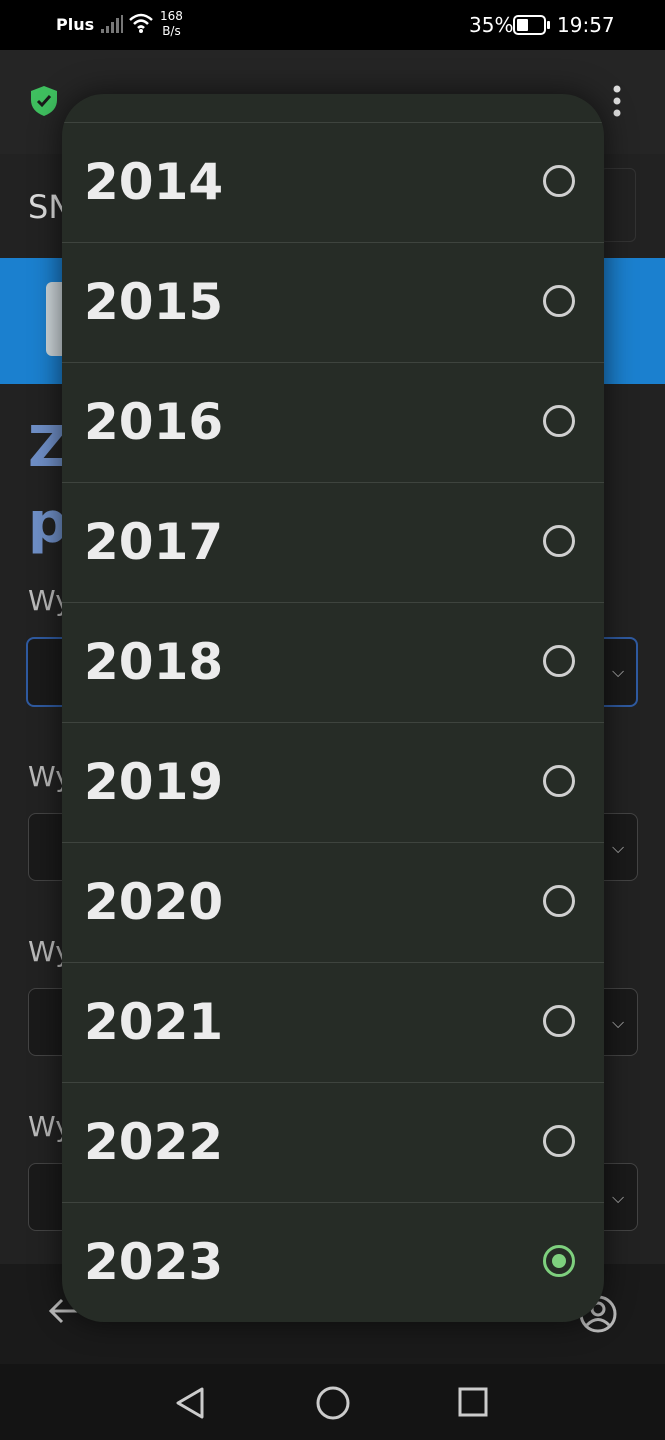 The width and height of the screenshot is (665, 1440). Describe the element at coordinates (154, 1142) in the screenshot. I see `year-option-label: 2022` at that location.